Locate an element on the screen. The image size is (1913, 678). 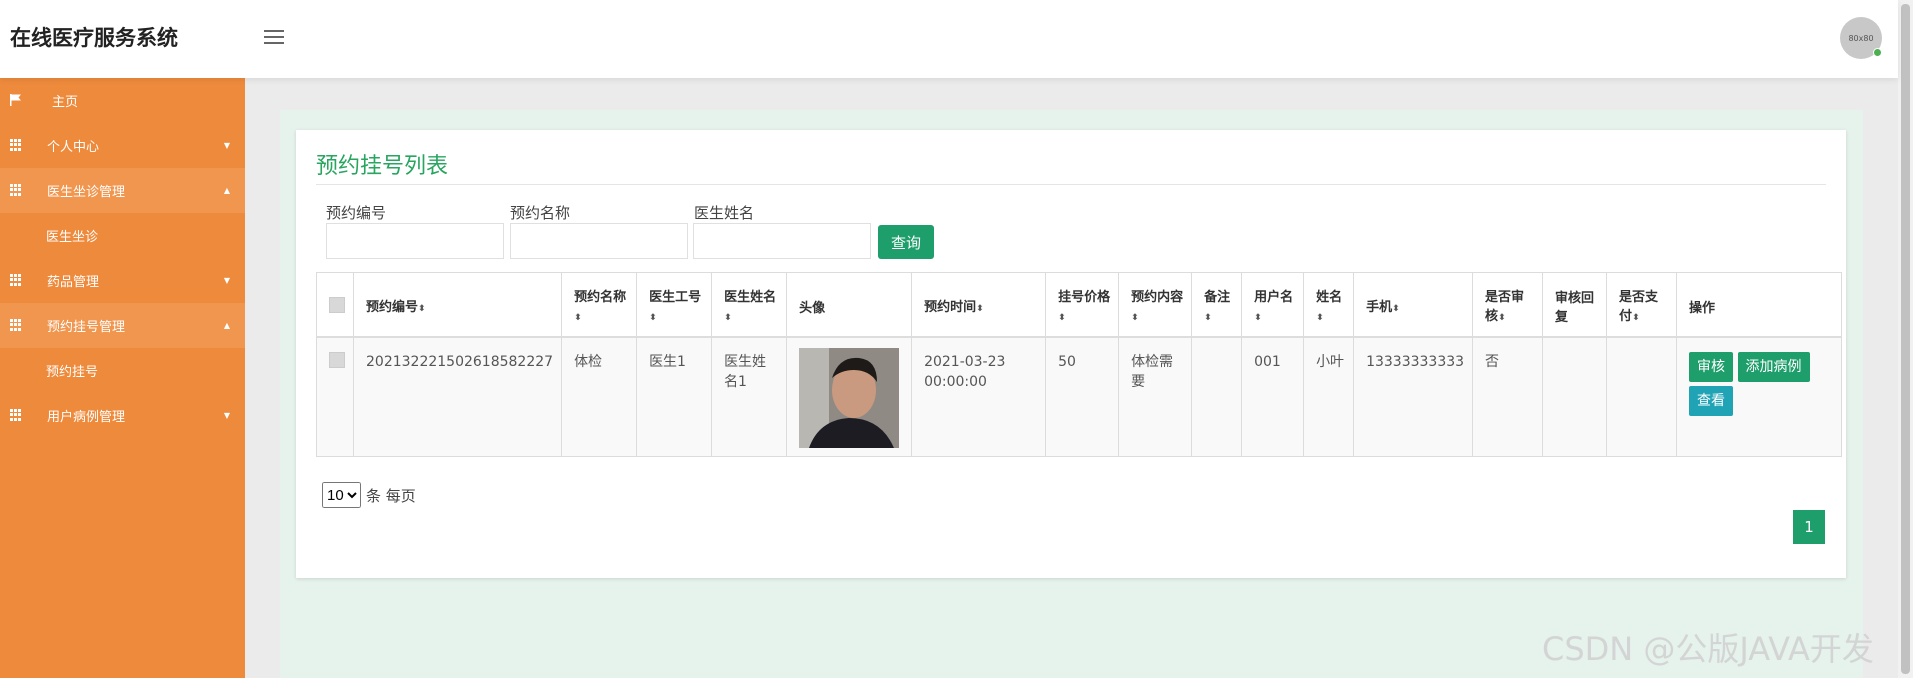
select-all-checkbox is located at coordinates (337, 305).